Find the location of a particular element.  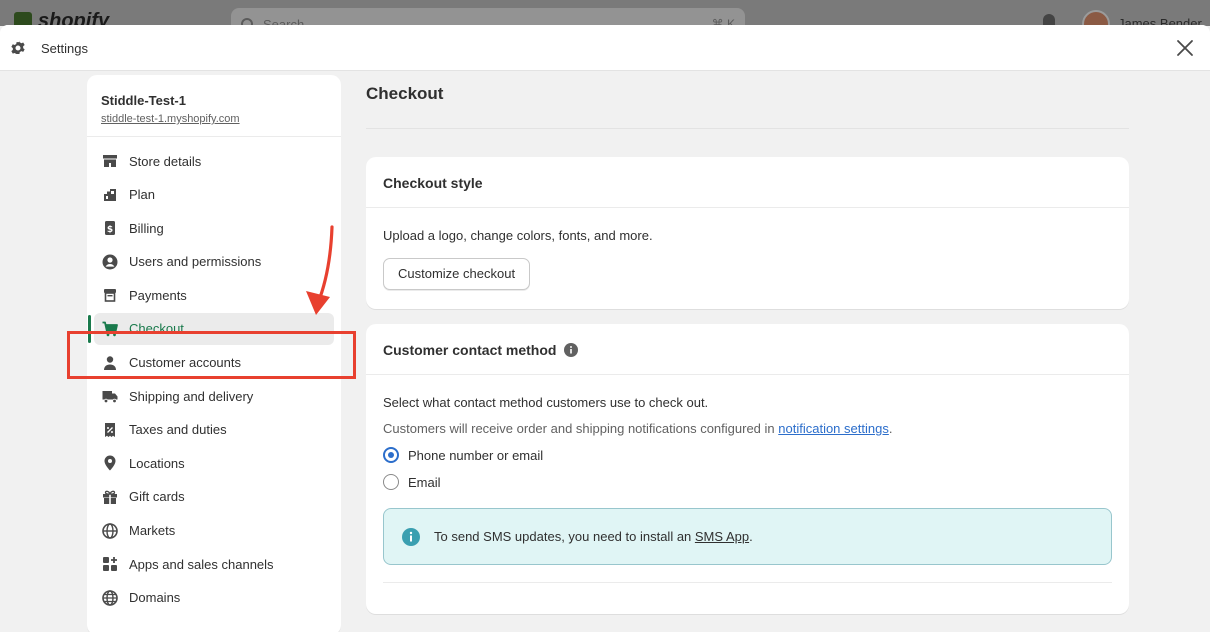

sidebar-item-store-details: Store details is located at coordinates (214, 161).